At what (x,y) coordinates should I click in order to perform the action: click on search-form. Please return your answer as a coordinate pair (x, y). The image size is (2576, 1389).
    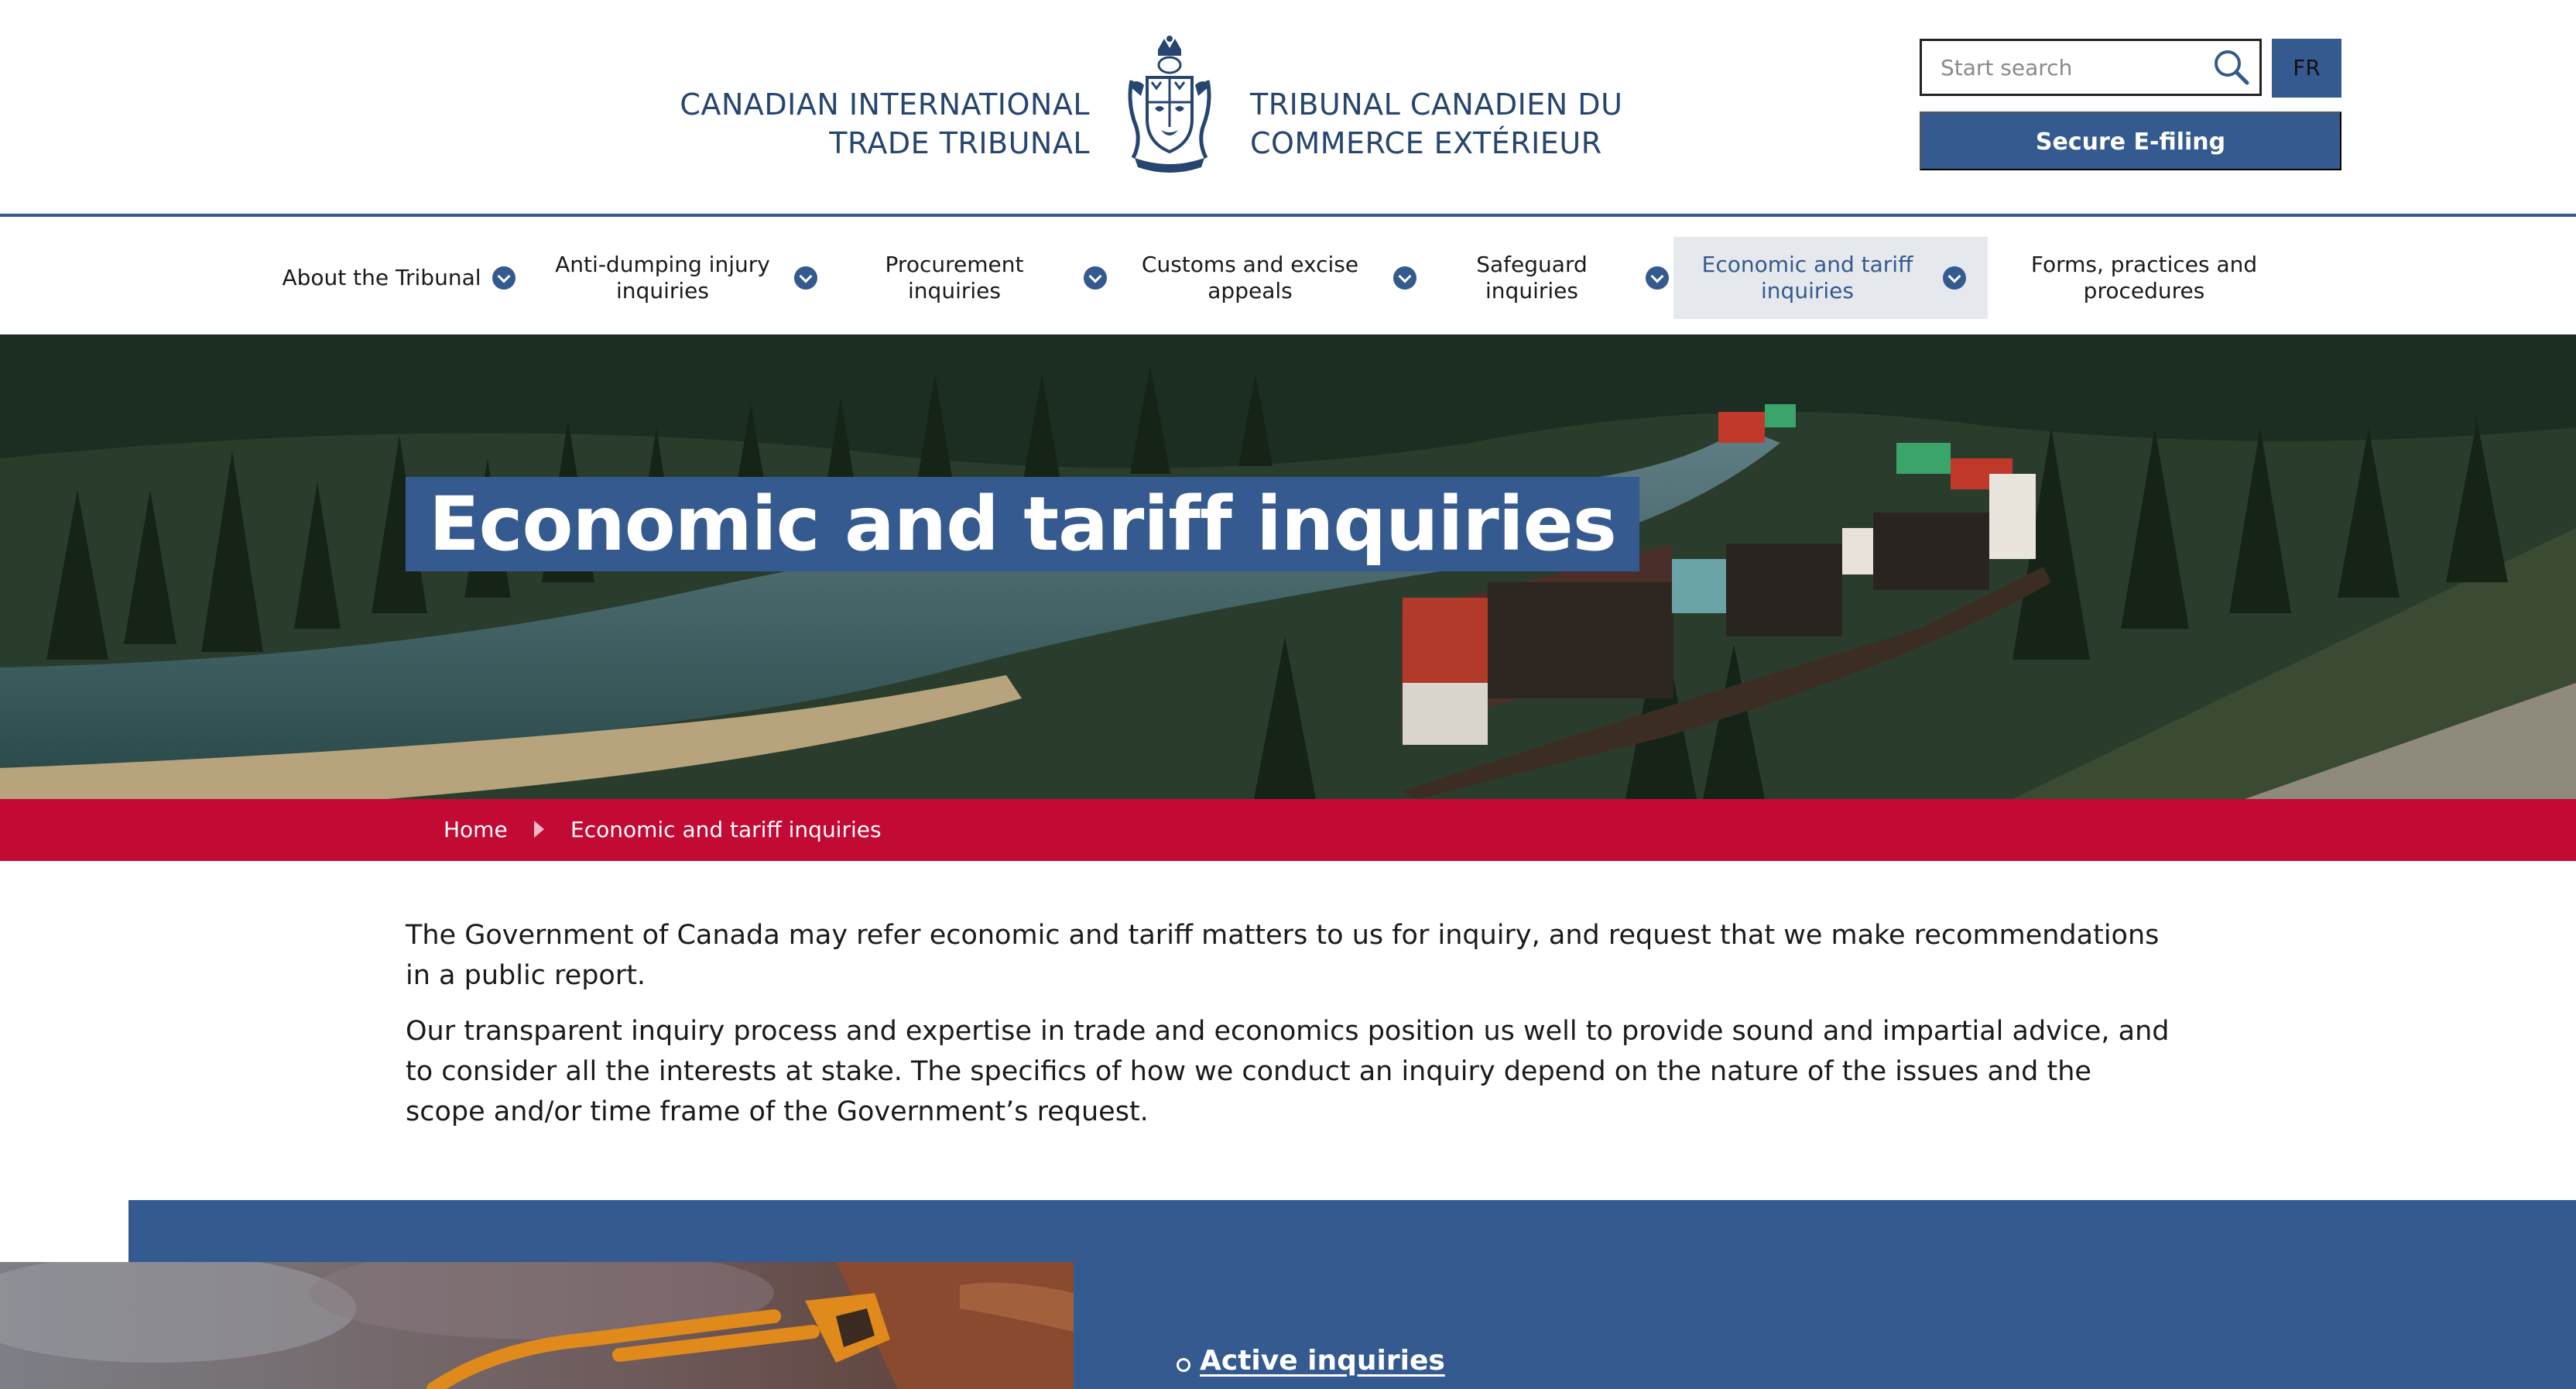
    Looking at the image, I should click on (2091, 68).